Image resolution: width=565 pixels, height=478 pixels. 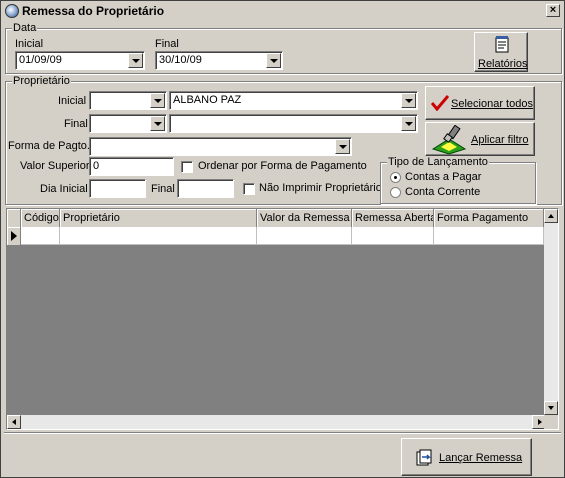 What do you see at coordinates (304, 218) in the screenshot?
I see `column-valor-remessa: Valor da Remessa` at bounding box center [304, 218].